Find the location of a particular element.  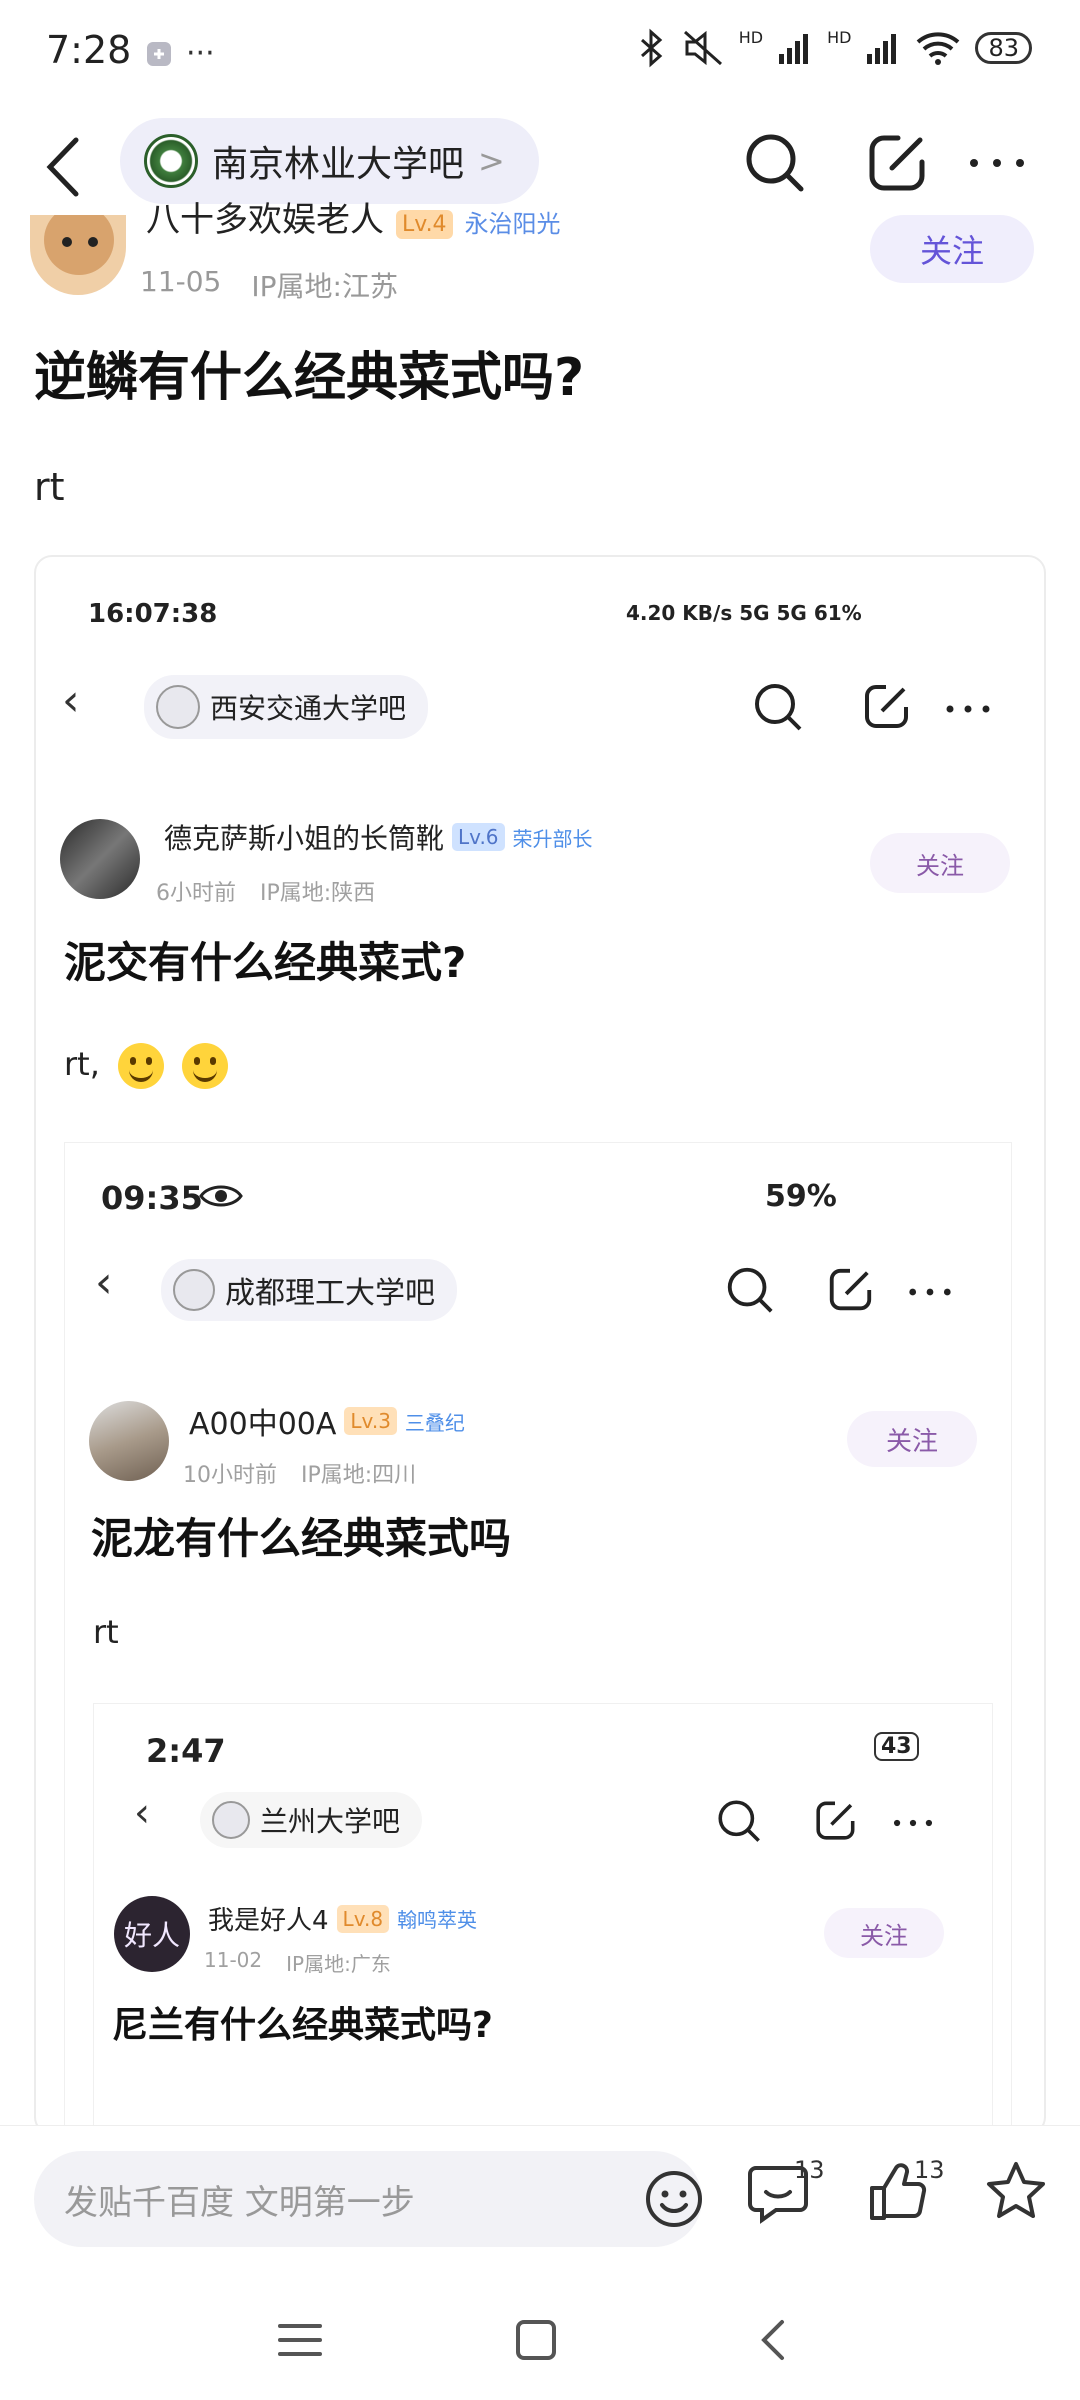

favorite-star-icon is located at coordinates (1016, 2192).